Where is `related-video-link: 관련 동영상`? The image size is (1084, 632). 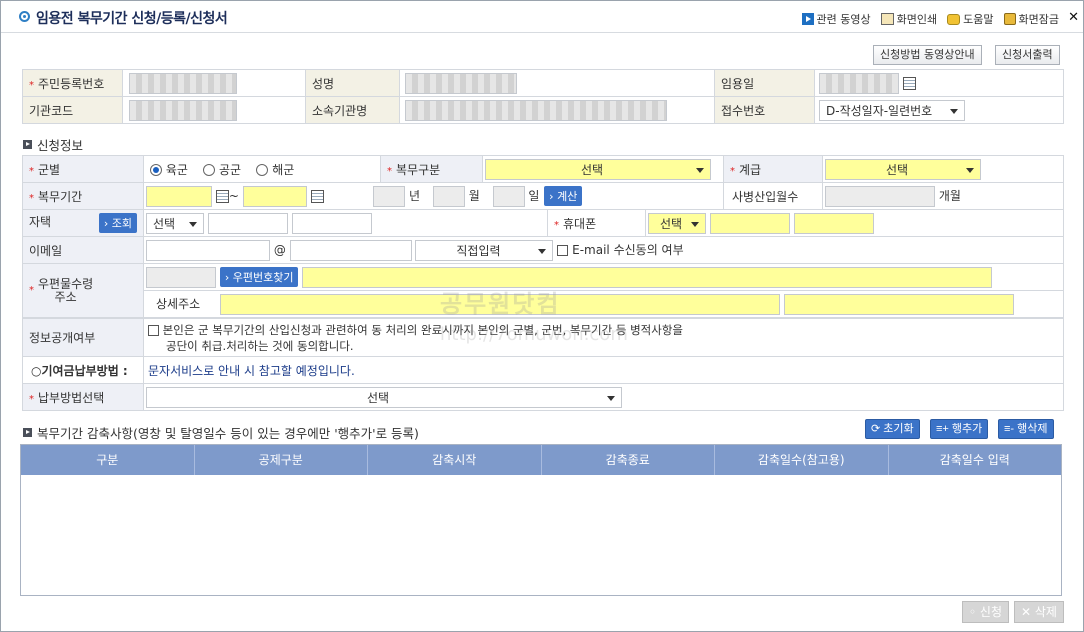
related-video-link: 관련 동영상 is located at coordinates (836, 19).